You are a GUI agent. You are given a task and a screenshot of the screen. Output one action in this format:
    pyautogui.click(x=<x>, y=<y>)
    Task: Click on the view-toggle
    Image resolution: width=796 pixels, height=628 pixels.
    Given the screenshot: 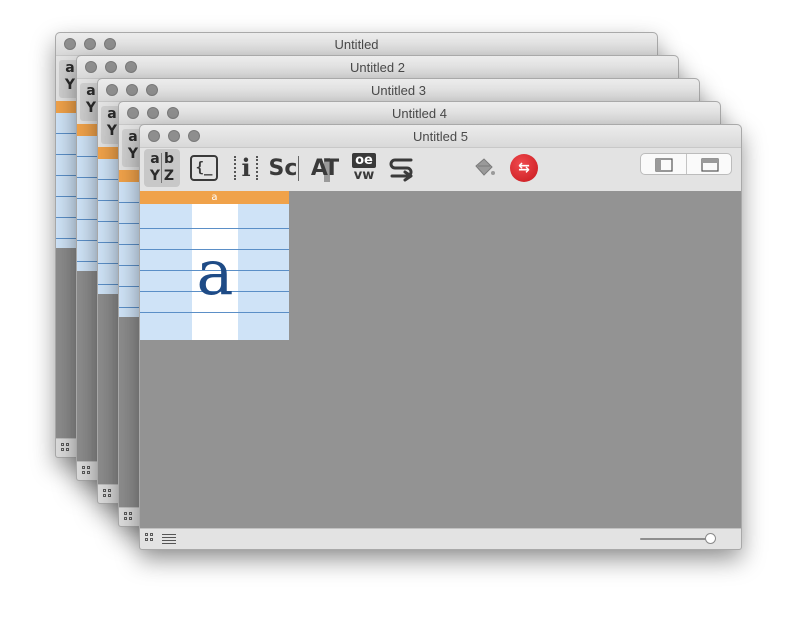 What is the action you would take?
    pyautogui.click(x=686, y=164)
    